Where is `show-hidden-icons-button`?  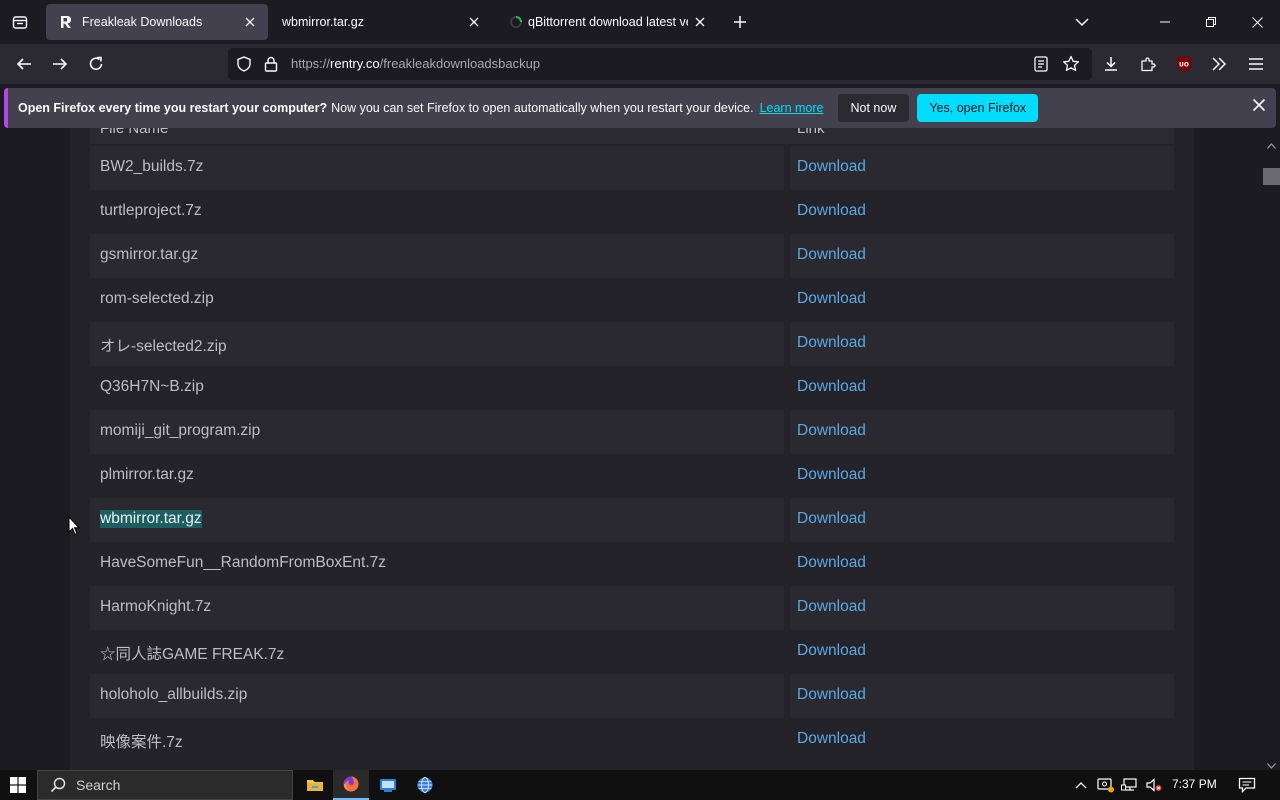 show-hidden-icons-button is located at coordinates (1081, 785).